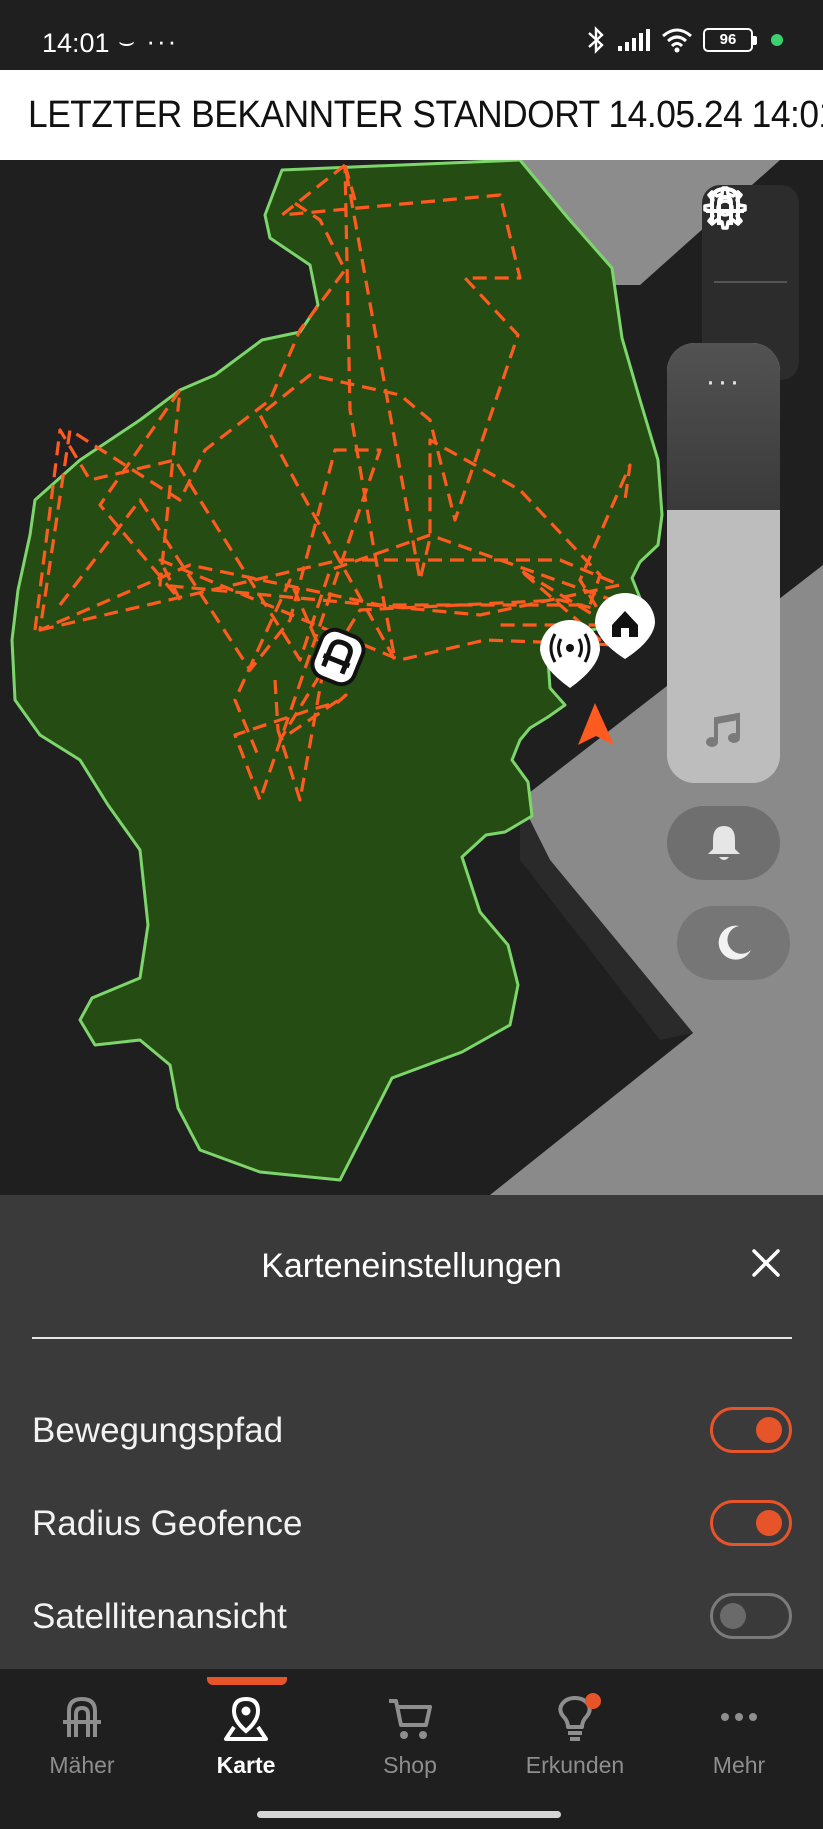 This screenshot has width=823, height=1829. What do you see at coordinates (625, 626) in the screenshot?
I see `home-marker` at bounding box center [625, 626].